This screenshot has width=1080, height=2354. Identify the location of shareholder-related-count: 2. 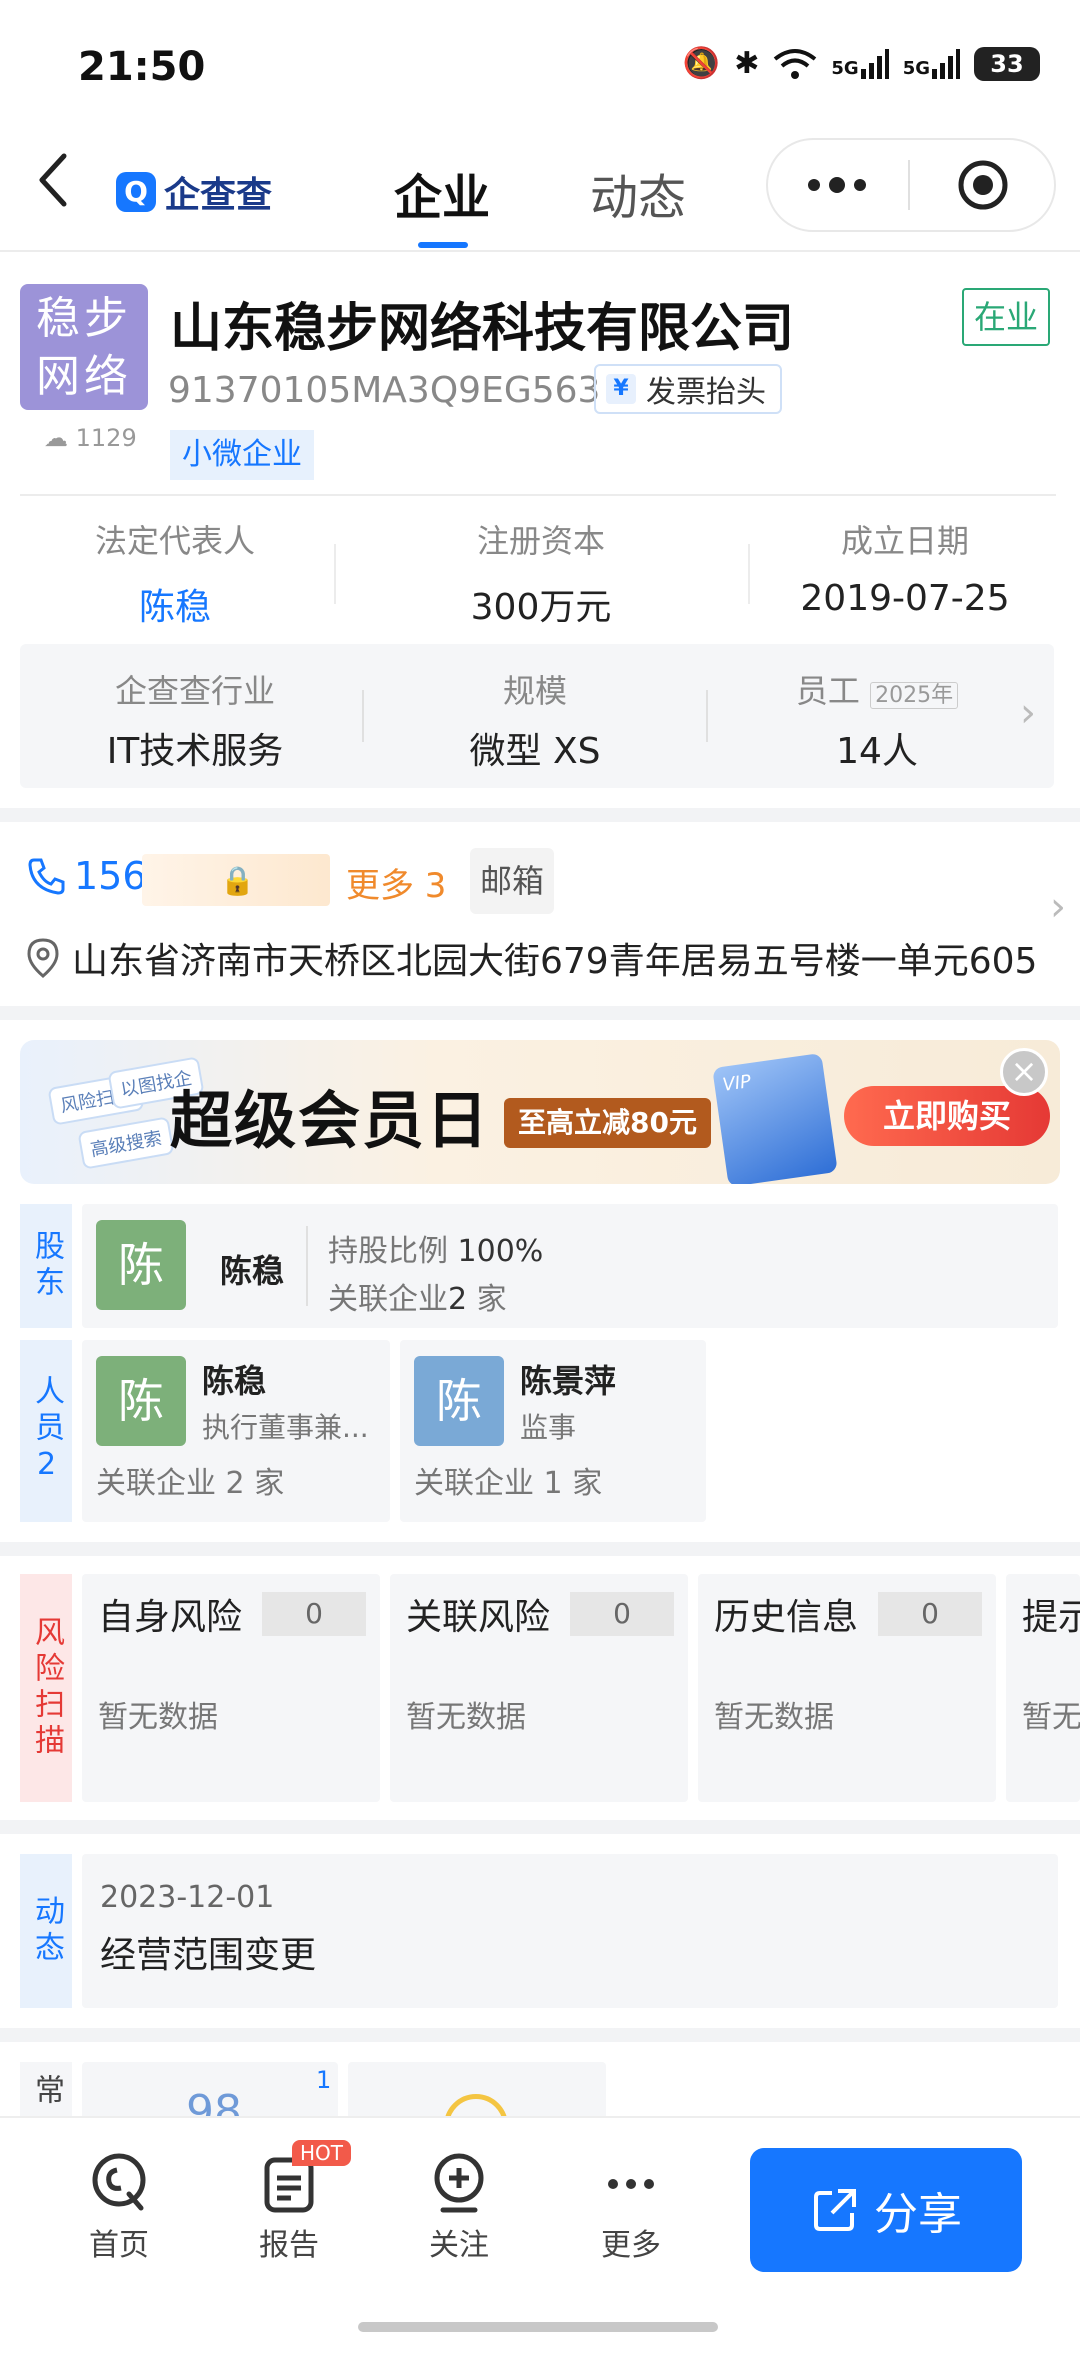
(458, 1299).